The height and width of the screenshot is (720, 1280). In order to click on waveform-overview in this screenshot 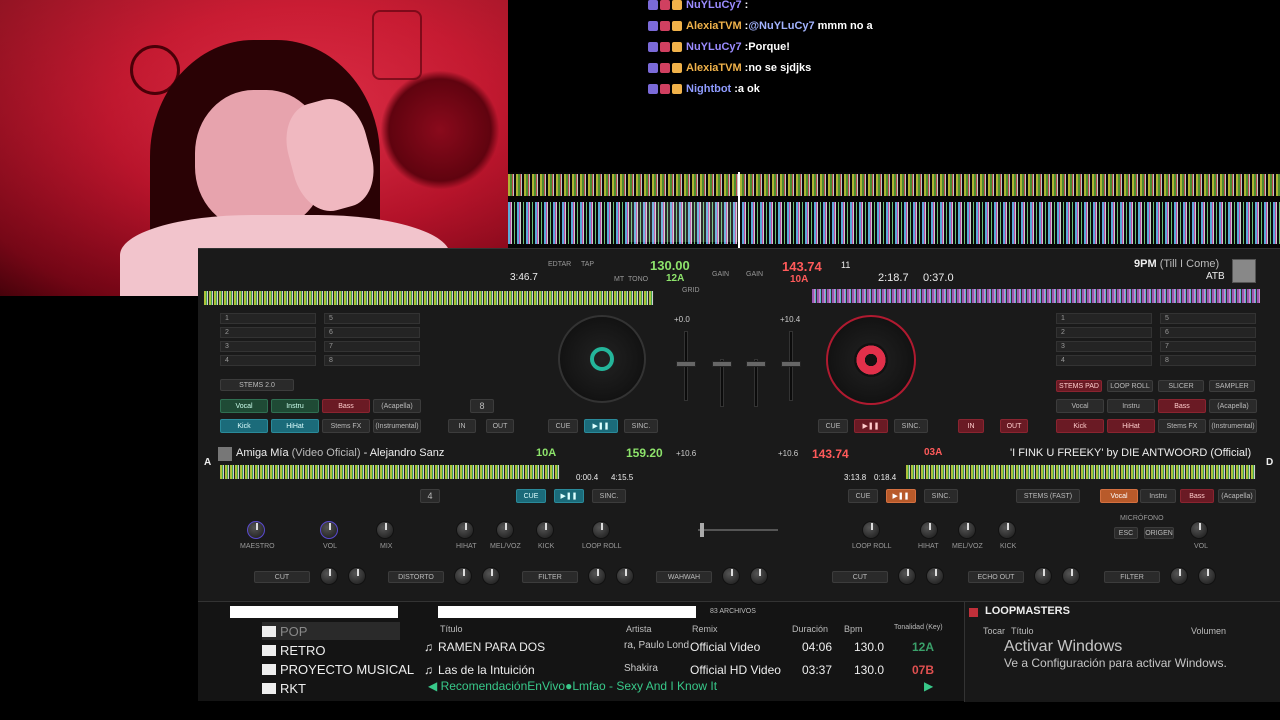, I will do `click(894, 210)`.